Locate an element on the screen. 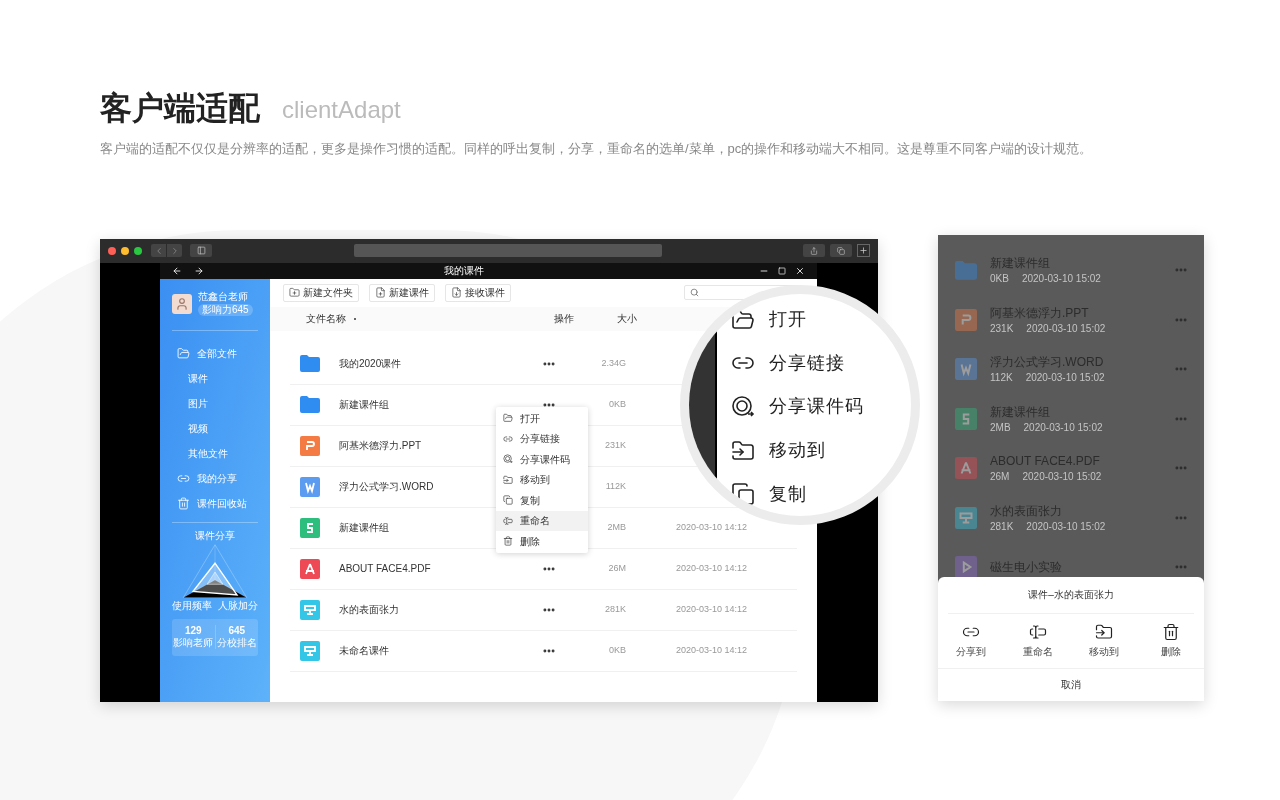 This screenshot has height=800, width=1280. user-name: 范鑫台老师 is located at coordinates (223, 296).